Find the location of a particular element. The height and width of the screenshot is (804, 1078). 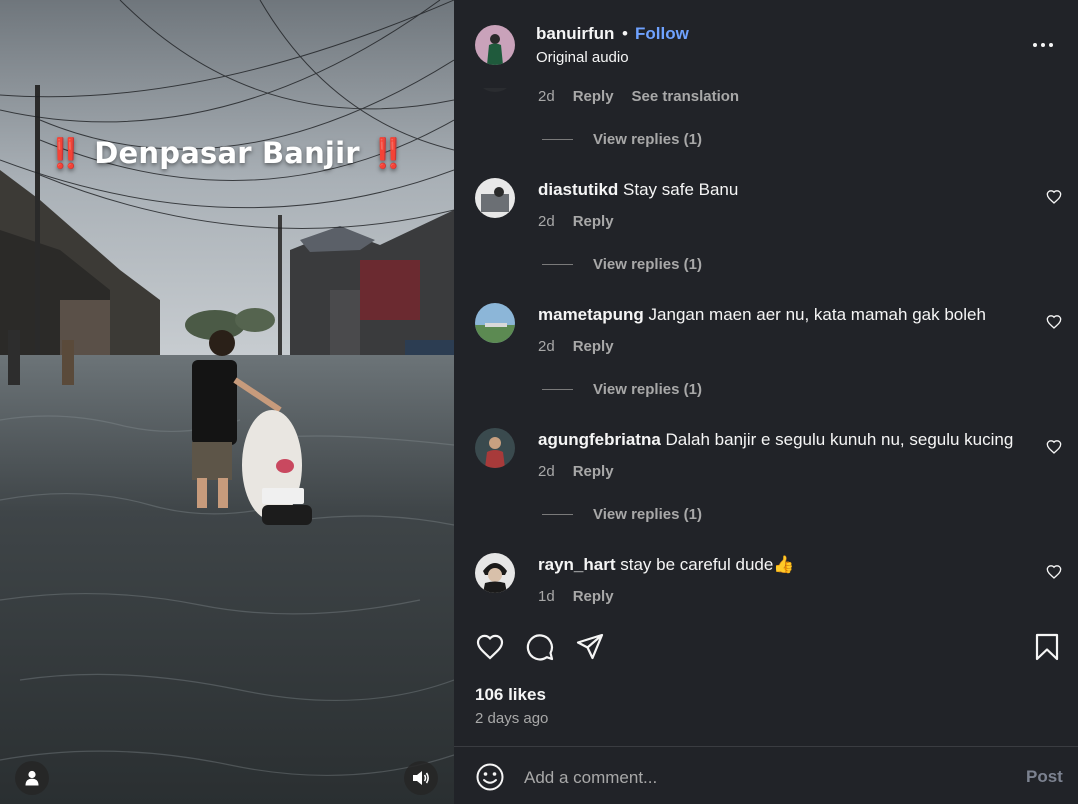

comment-body: stay be careful dude👍 is located at coordinates (707, 564).